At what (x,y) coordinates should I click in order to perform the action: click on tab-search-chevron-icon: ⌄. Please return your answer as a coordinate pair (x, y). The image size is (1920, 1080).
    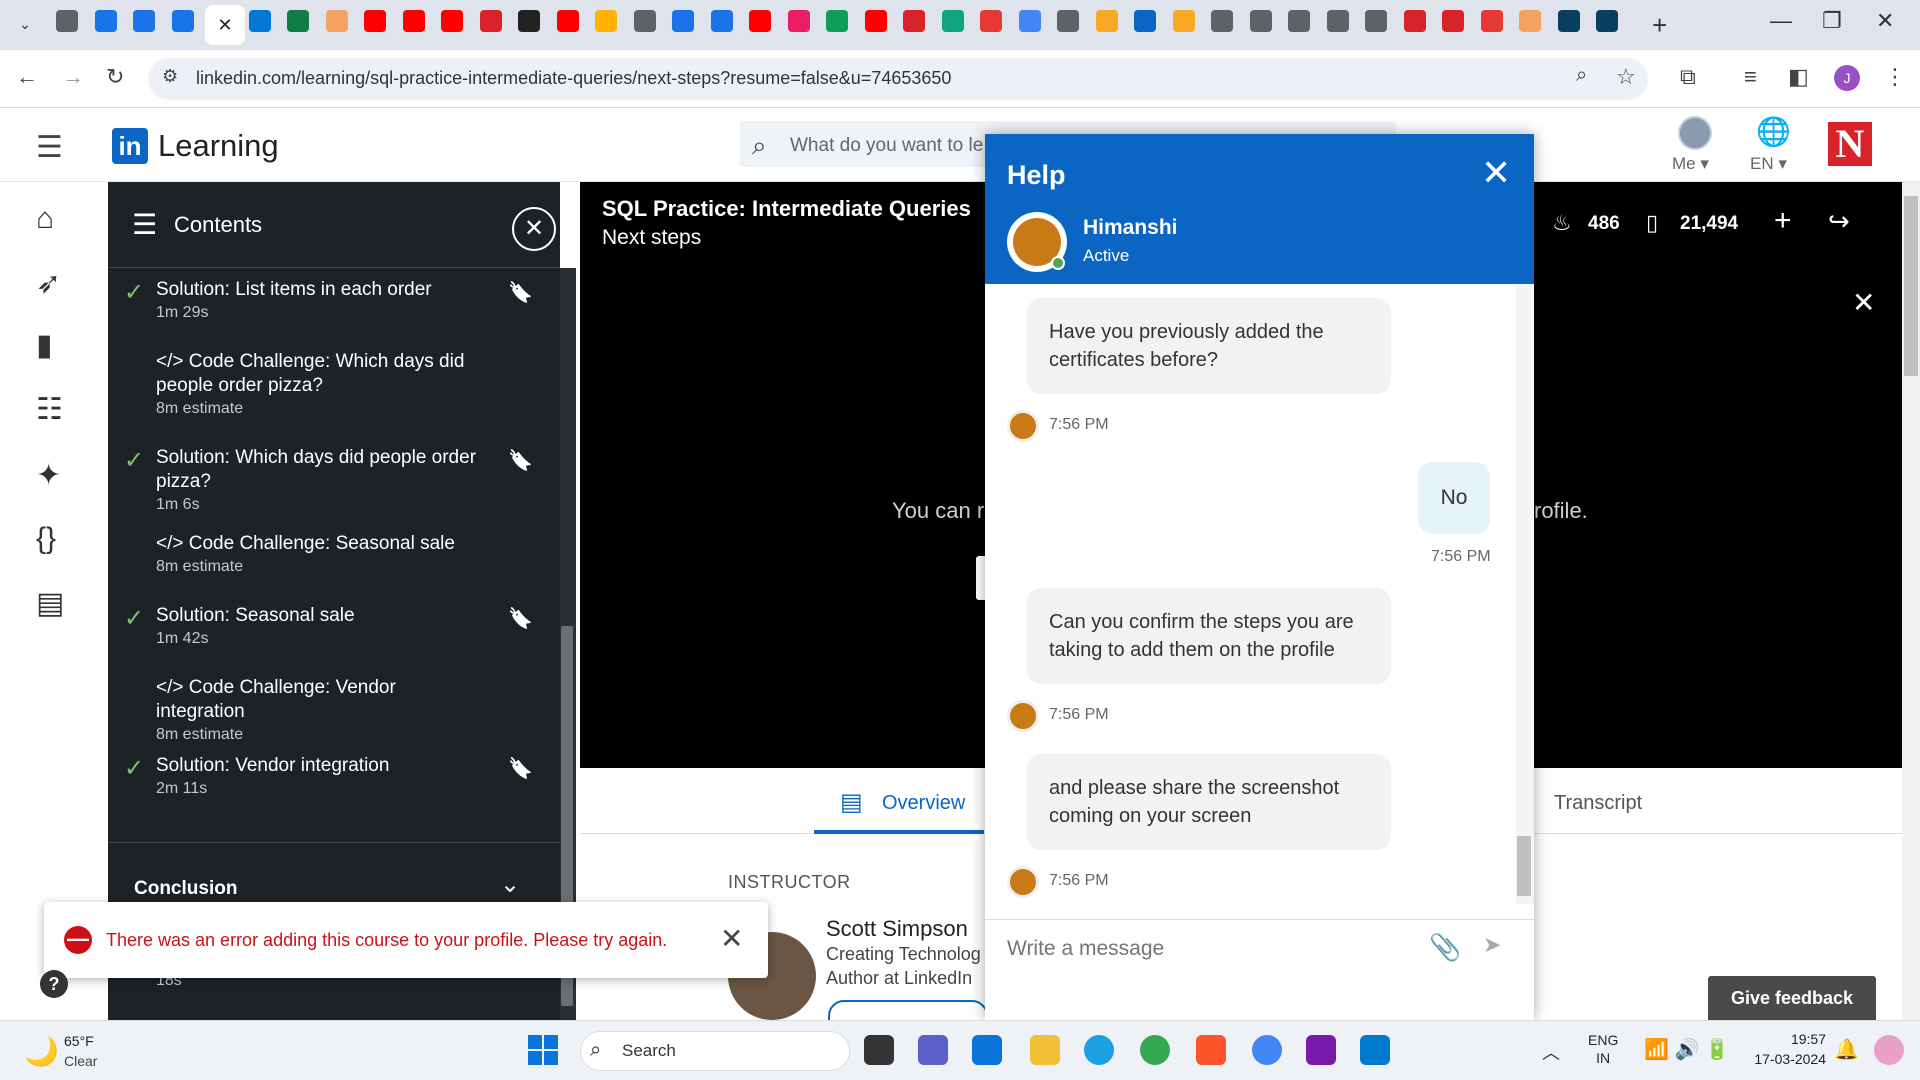
    Looking at the image, I should click on (25, 24).